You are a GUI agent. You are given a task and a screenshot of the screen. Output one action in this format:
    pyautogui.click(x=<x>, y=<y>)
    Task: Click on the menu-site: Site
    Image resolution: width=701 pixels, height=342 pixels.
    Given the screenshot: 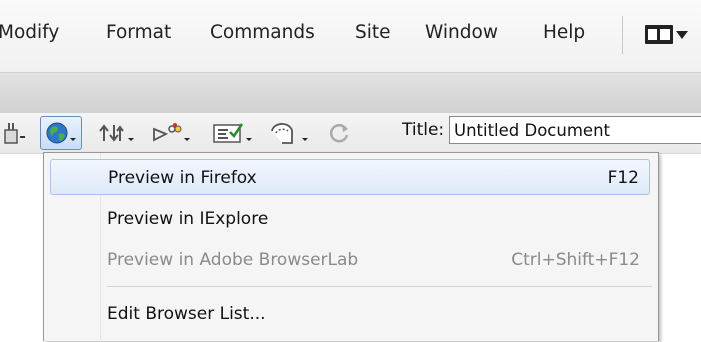 What is the action you would take?
    pyautogui.click(x=373, y=32)
    